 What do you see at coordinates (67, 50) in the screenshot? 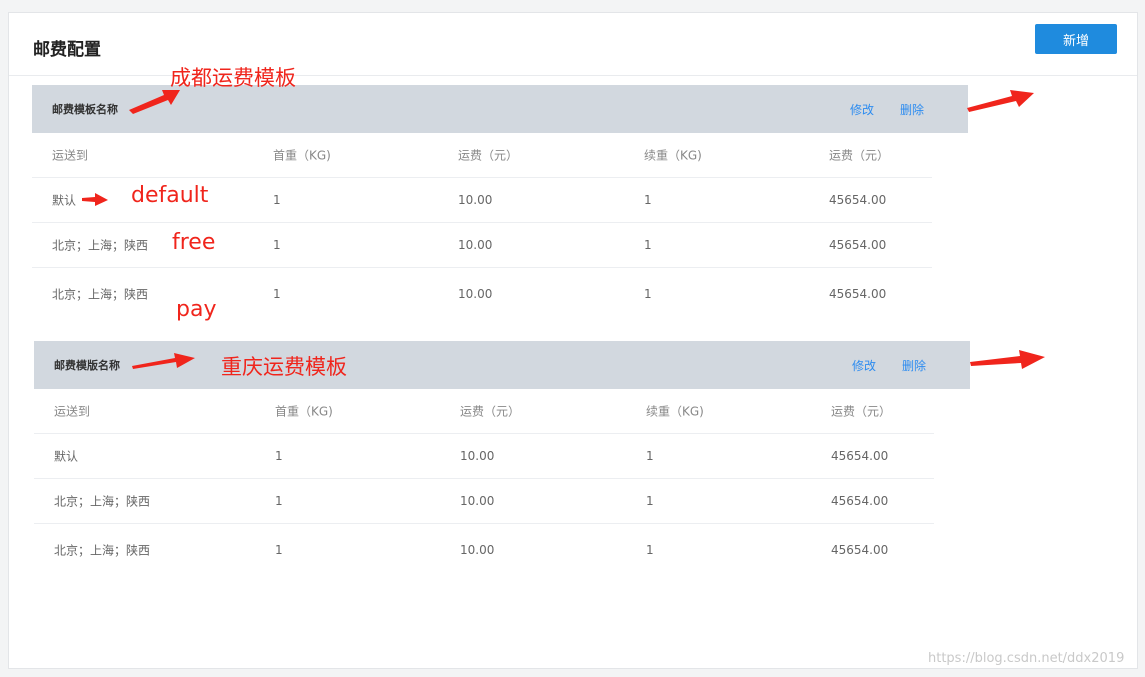
I see `page-title: 邮费配置` at bounding box center [67, 50].